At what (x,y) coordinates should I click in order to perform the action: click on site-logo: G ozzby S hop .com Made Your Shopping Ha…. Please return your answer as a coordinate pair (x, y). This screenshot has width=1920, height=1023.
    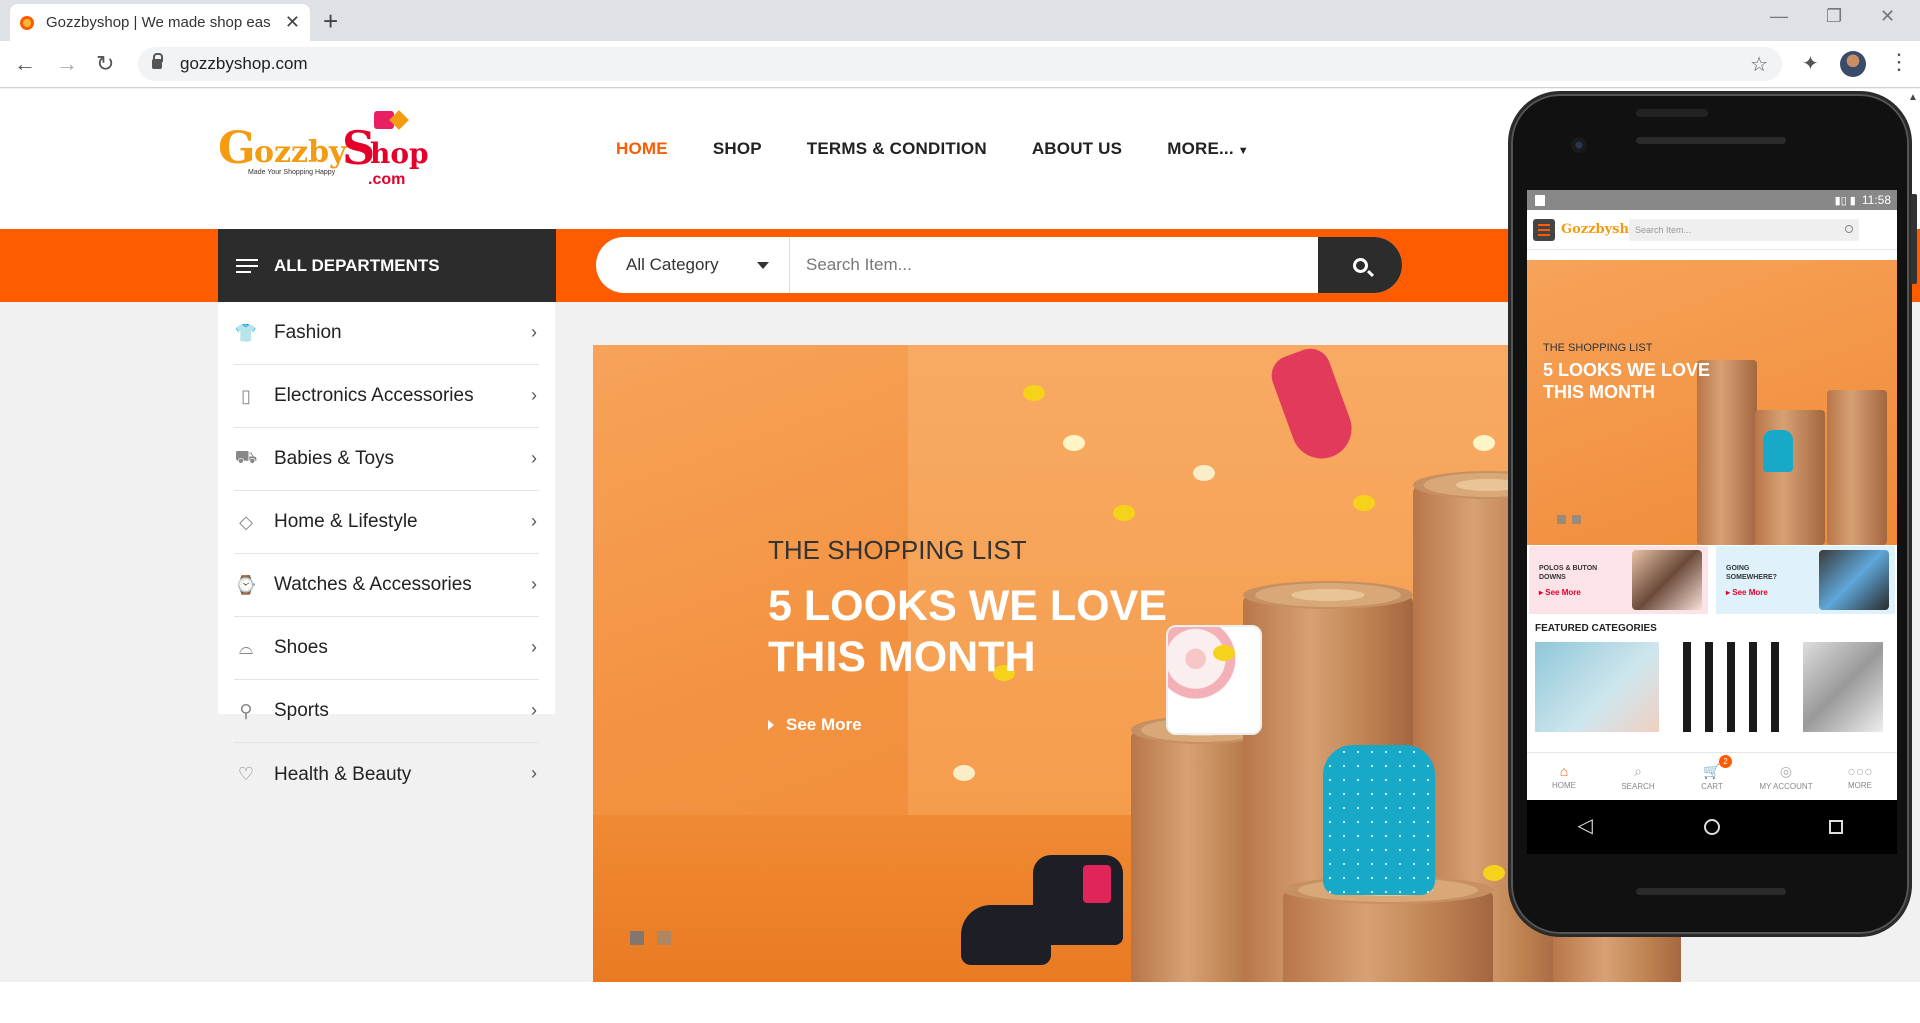
    Looking at the image, I should click on (323, 149).